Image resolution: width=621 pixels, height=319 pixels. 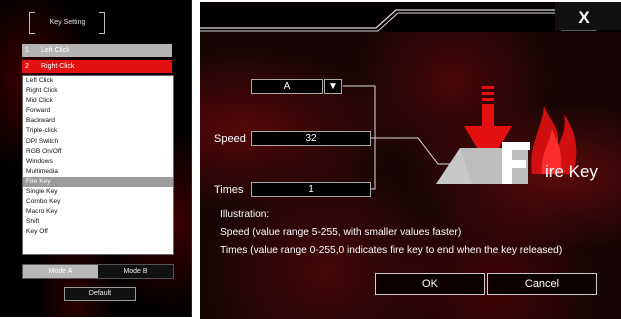 What do you see at coordinates (98, 121) in the screenshot?
I see `function-item: Backward` at bounding box center [98, 121].